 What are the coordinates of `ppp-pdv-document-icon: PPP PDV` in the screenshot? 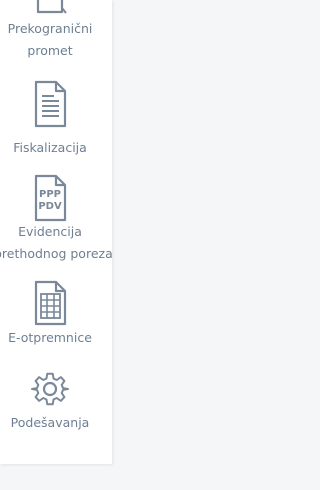 It's located at (50, 198).